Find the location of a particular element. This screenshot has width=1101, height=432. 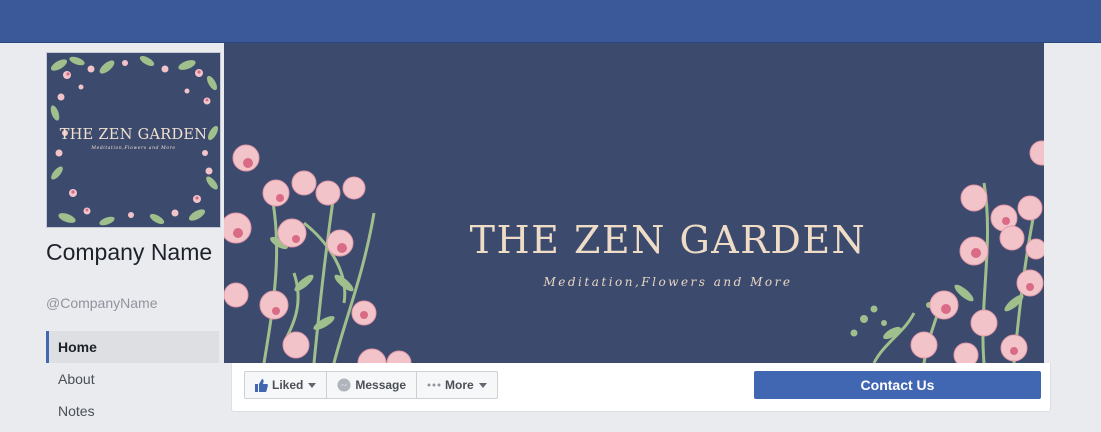

page-name: Company Name is located at coordinates (131, 252).